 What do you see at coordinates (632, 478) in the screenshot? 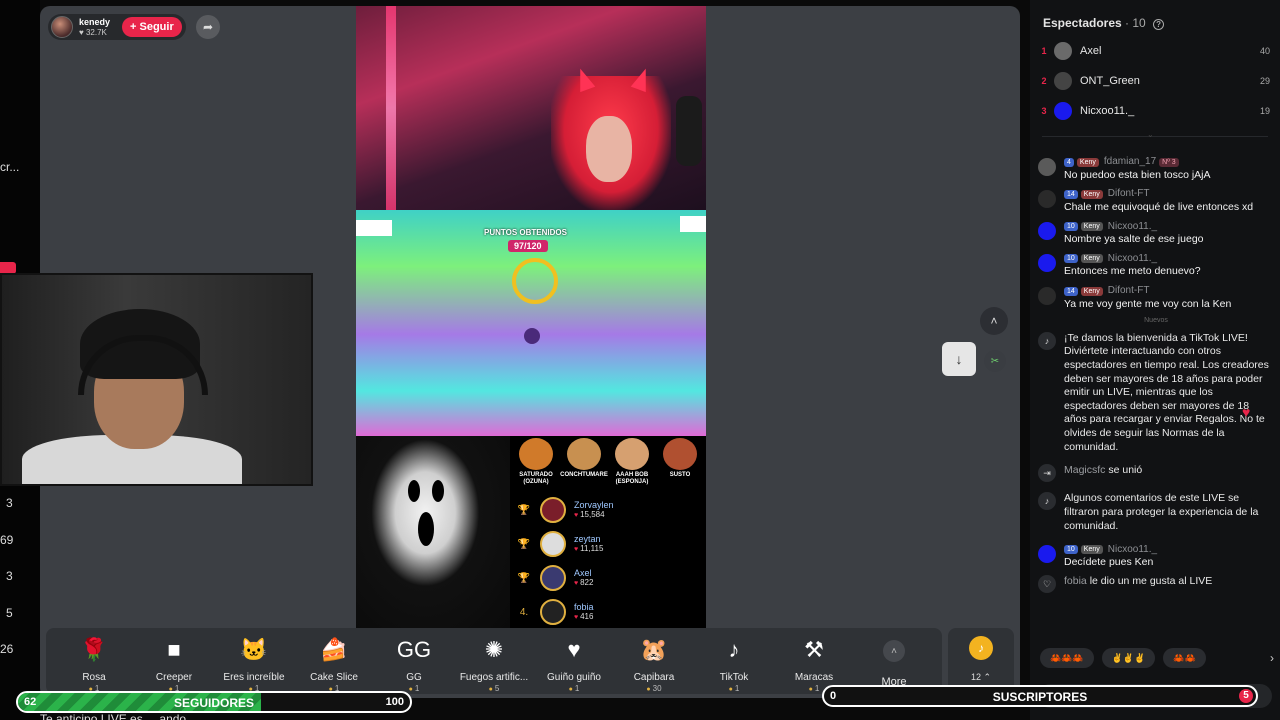
I see `gift-caption: AAAH BOB (ESPONJA)` at bounding box center [632, 478].